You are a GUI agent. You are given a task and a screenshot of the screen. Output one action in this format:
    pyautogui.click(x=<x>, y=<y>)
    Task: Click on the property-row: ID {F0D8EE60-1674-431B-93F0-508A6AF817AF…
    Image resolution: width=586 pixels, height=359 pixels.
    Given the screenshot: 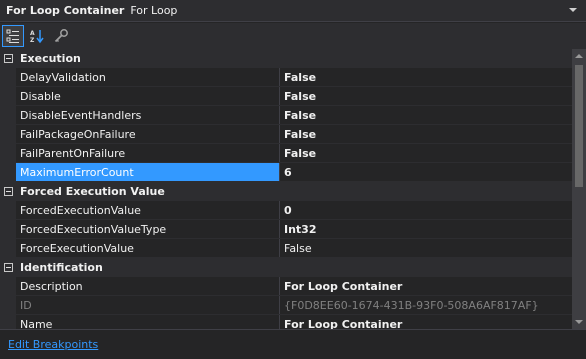 What is the action you would take?
    pyautogui.click(x=286, y=305)
    